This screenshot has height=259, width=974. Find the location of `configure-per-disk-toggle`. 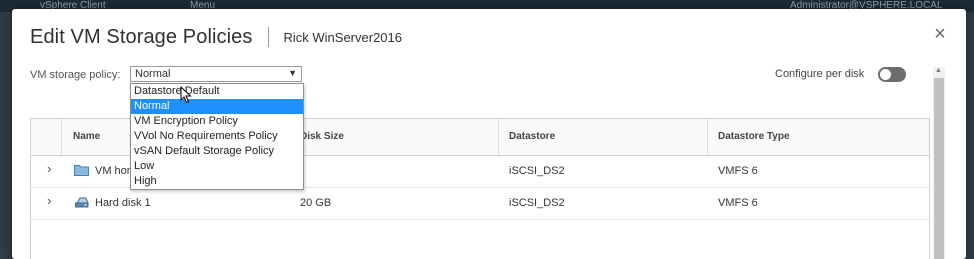

configure-per-disk-toggle is located at coordinates (892, 74).